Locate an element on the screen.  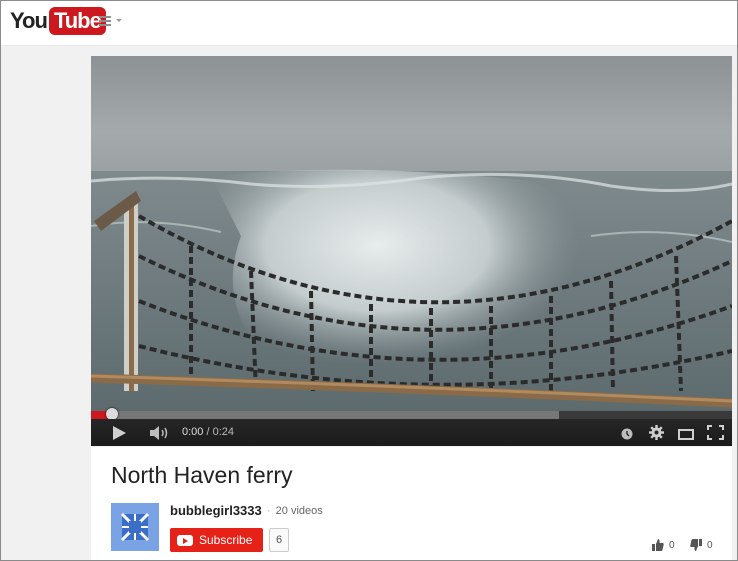
player-controls: 0:00 / 0:24 is located at coordinates (411, 432).